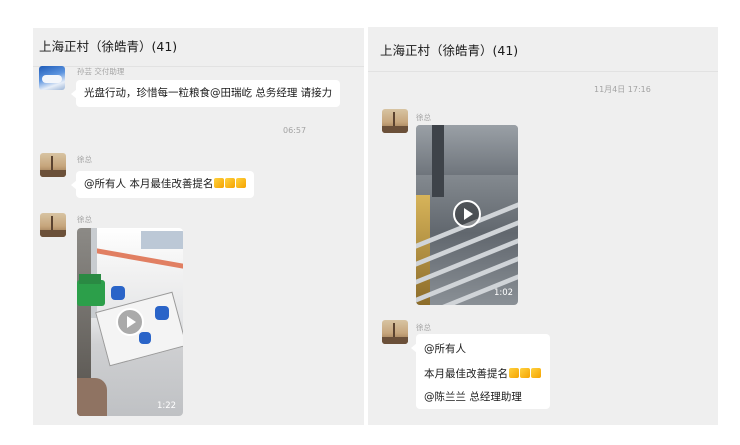 The width and height of the screenshot is (740, 445). I want to click on message-bubble: 光盘行动，珍惜每一粒粮食@田瑞屹 总务经理 请接力, so click(205, 93).